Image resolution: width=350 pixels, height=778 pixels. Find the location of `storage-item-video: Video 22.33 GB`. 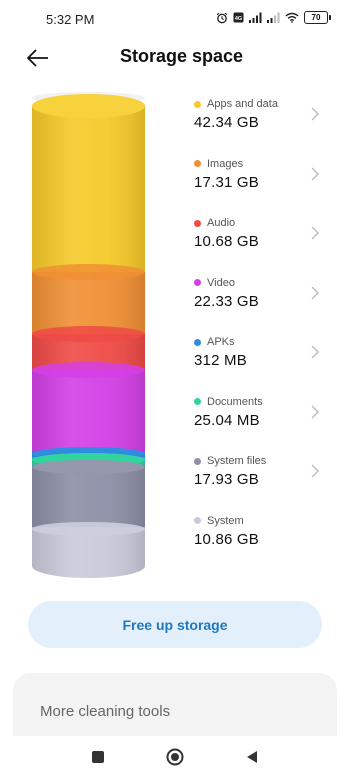

storage-item-video: Video 22.33 GB is located at coordinates (262, 301).